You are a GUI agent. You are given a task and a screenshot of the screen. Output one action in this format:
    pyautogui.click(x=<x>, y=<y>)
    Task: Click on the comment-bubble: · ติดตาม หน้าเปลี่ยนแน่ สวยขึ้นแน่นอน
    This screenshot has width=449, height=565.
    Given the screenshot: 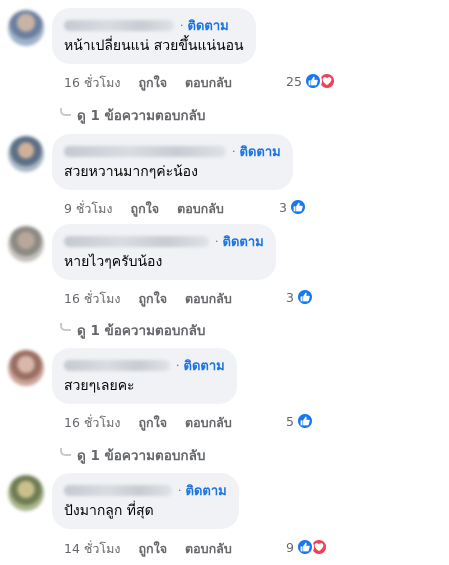 What is the action you would take?
    pyautogui.click(x=154, y=36)
    